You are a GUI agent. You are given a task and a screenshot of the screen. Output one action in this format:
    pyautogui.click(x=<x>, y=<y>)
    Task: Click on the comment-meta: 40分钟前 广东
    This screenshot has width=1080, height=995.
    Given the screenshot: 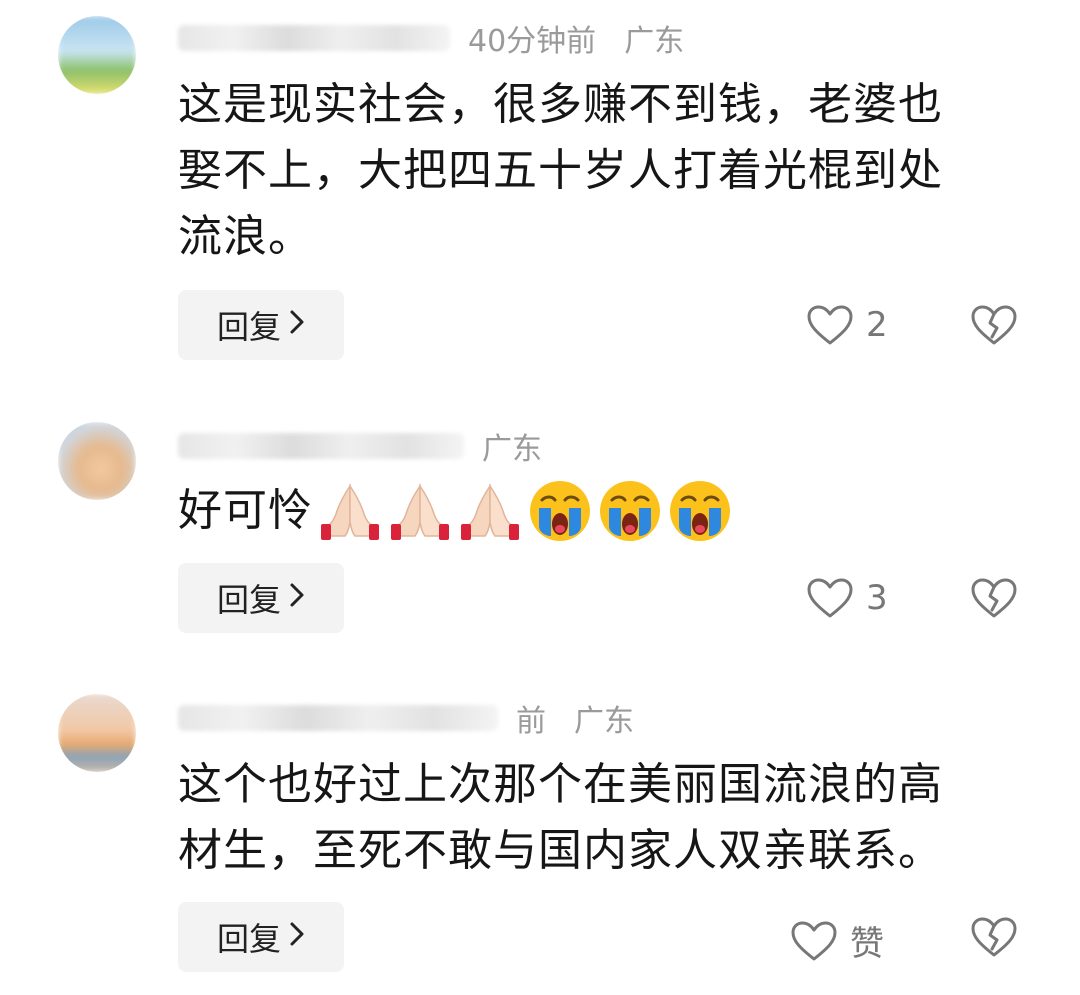 What is the action you would take?
    pyautogui.click(x=431, y=38)
    